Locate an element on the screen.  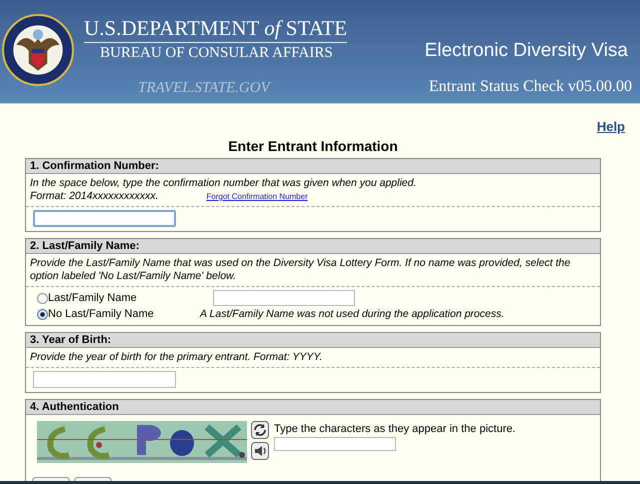
seal-icon is located at coordinates (38, 50).